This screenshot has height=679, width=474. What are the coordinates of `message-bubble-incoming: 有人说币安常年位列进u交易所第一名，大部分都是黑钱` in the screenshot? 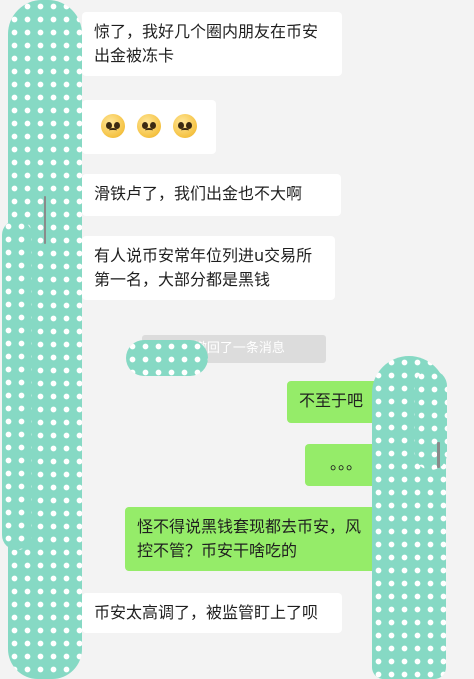 It's located at (208, 268).